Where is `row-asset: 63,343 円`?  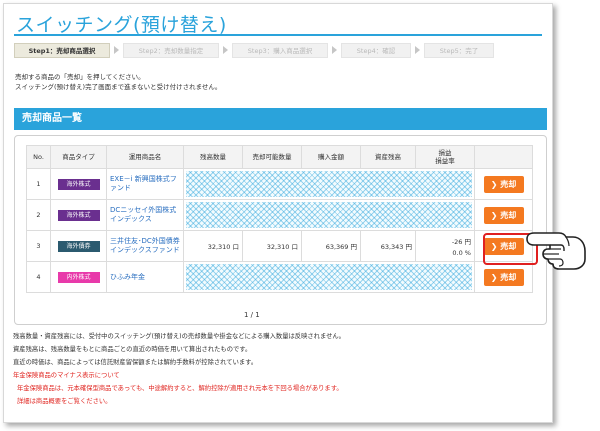 row-asset: 63,343 円 is located at coordinates (388, 246).